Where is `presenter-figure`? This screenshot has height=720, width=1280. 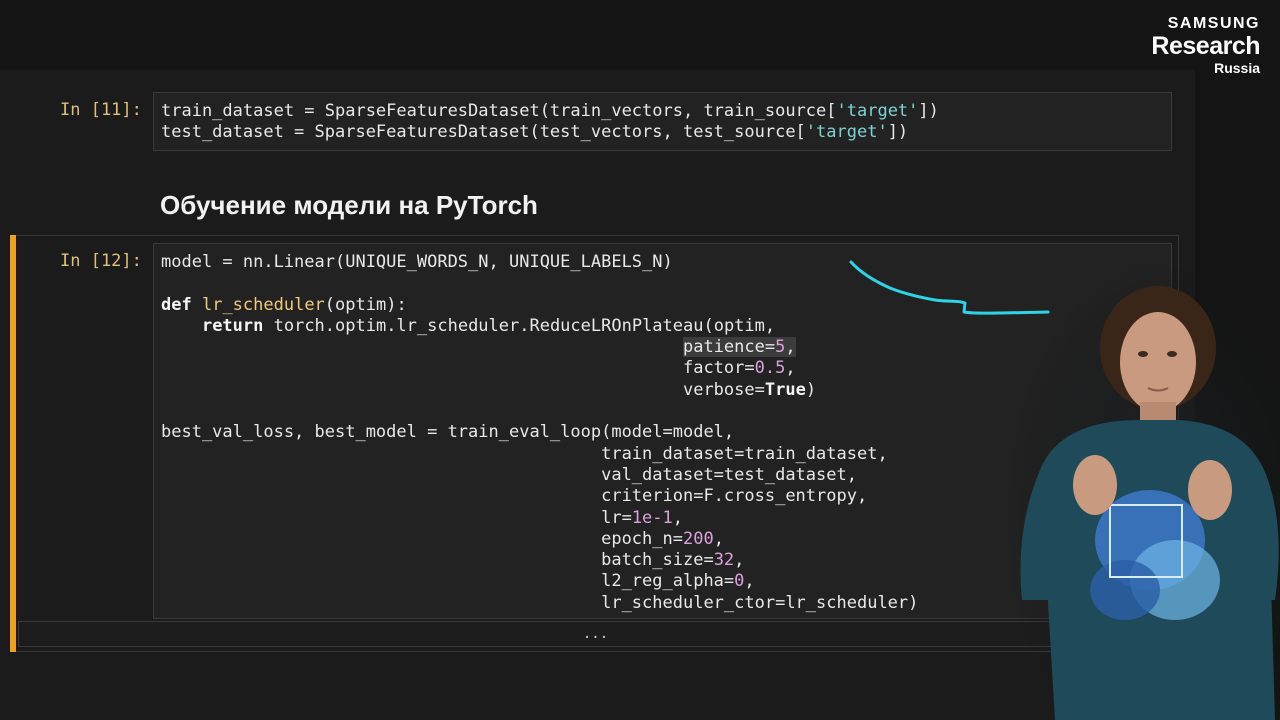 presenter-figure is located at coordinates (1140, 495).